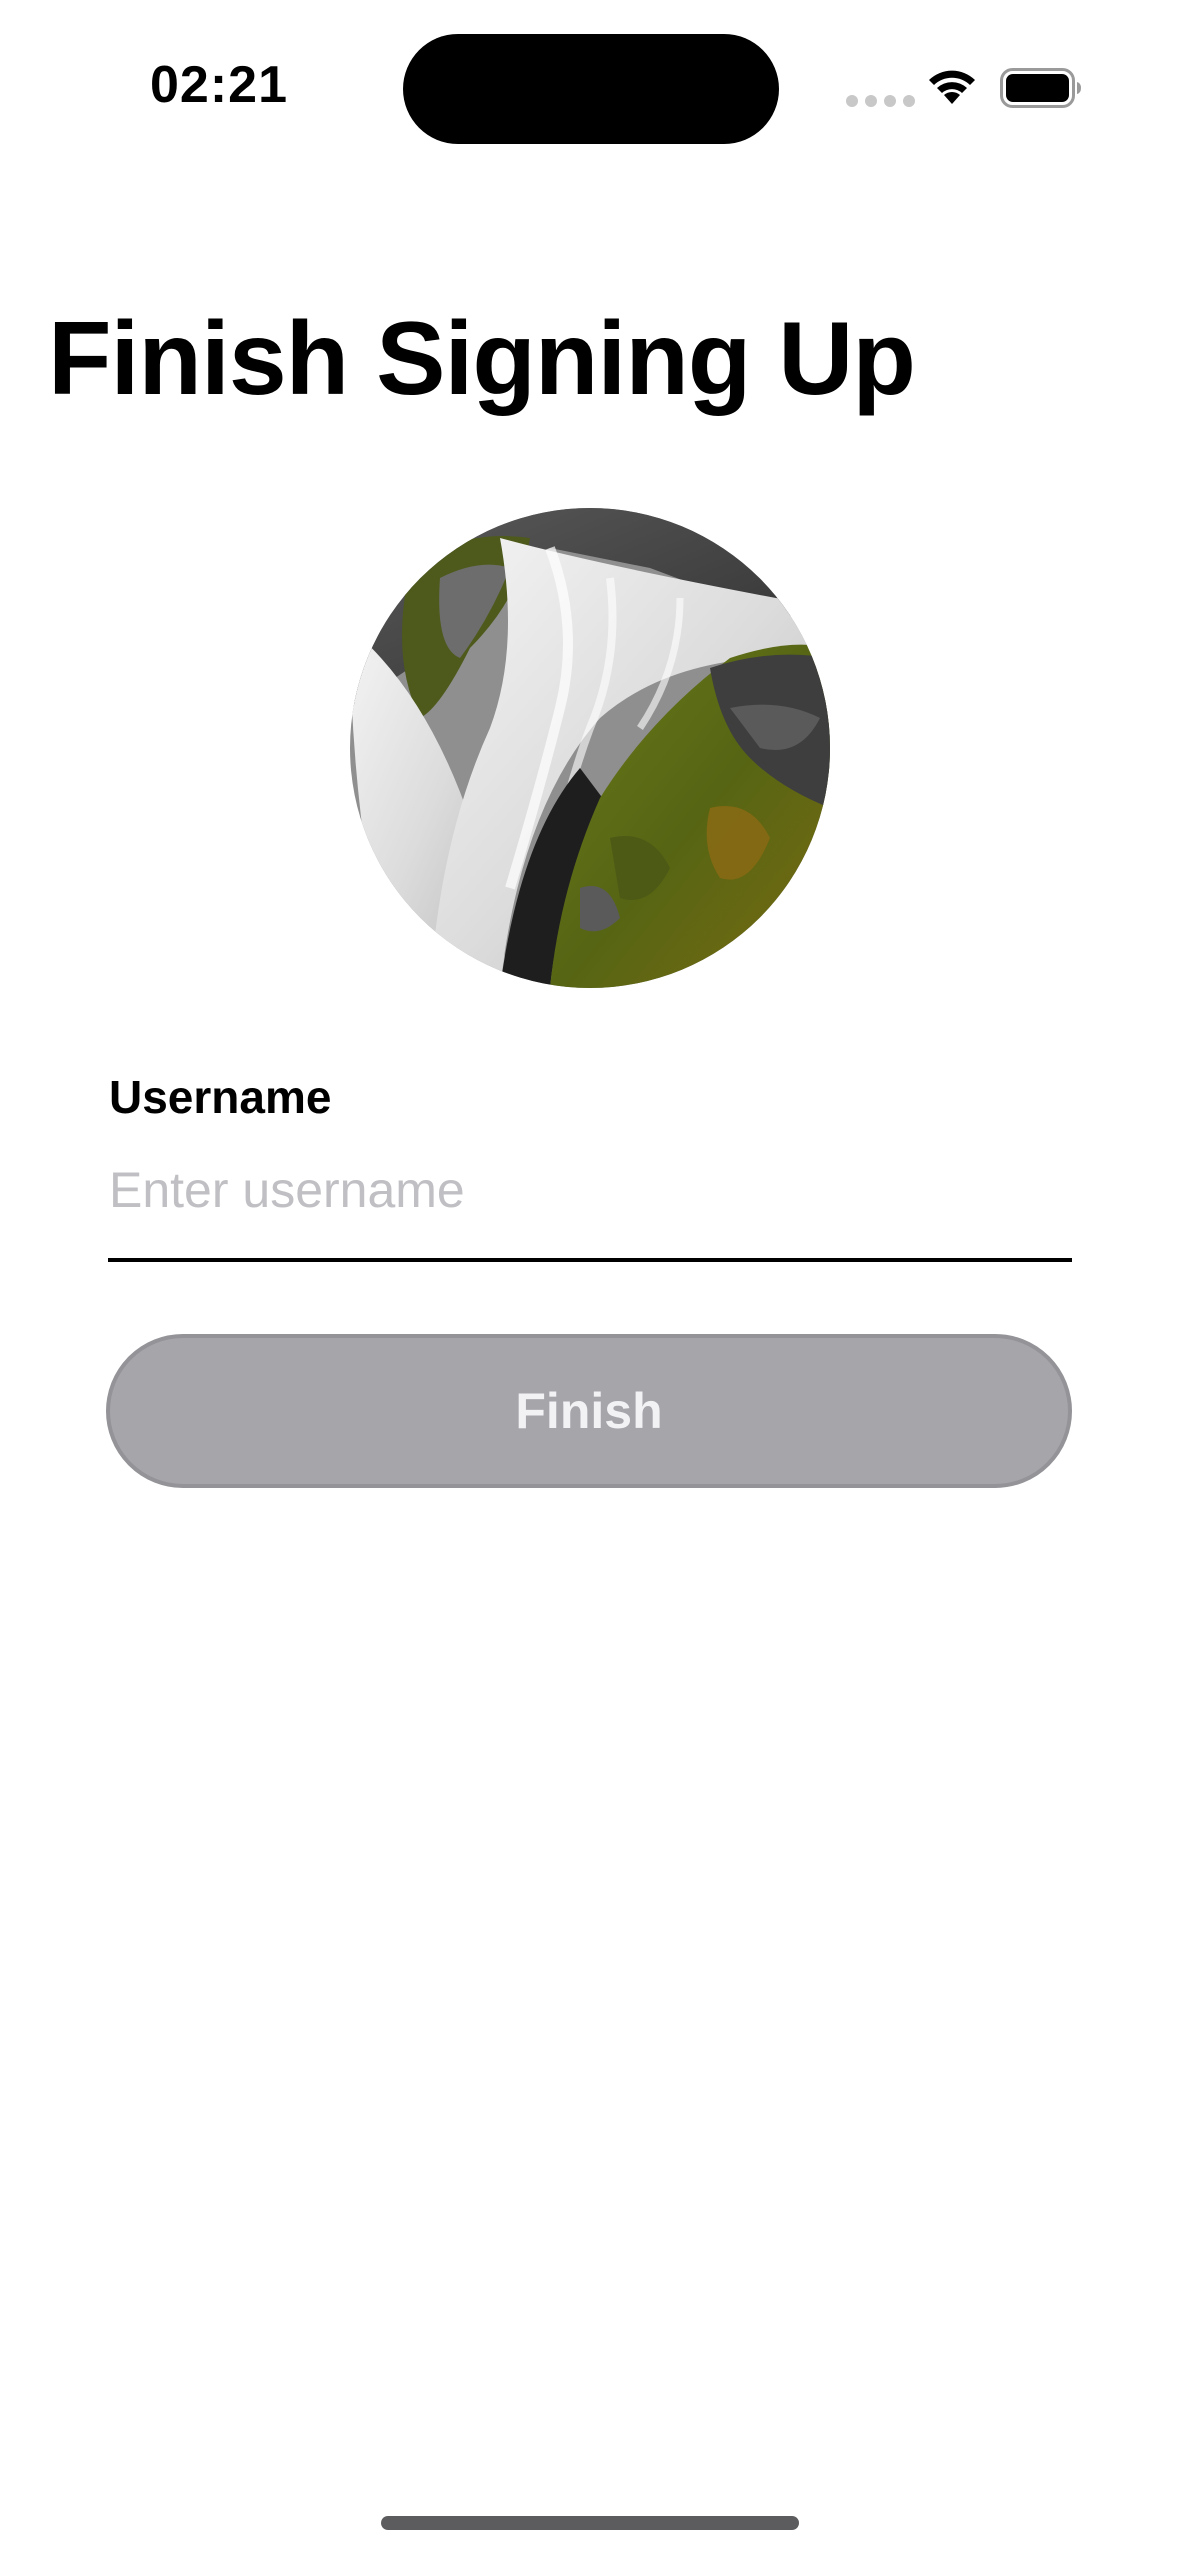 Image resolution: width=1179 pixels, height=2556 pixels. What do you see at coordinates (482, 359) in the screenshot?
I see `page-title: Finish Signing Up` at bounding box center [482, 359].